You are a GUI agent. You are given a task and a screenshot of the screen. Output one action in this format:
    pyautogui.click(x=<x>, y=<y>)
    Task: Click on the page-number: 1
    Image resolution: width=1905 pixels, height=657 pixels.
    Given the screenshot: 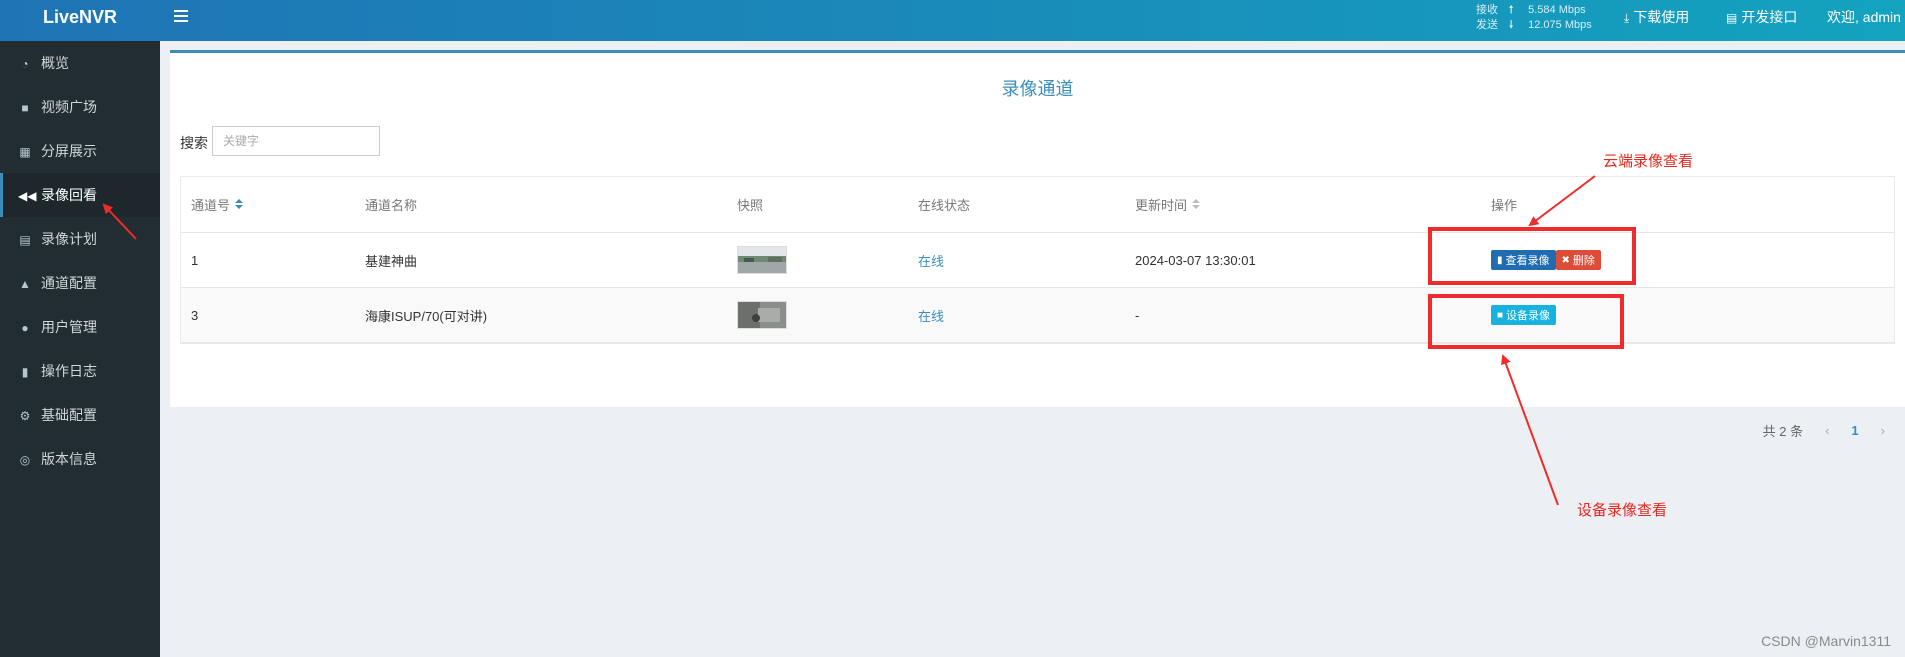 What is the action you would take?
    pyautogui.click(x=1854, y=430)
    